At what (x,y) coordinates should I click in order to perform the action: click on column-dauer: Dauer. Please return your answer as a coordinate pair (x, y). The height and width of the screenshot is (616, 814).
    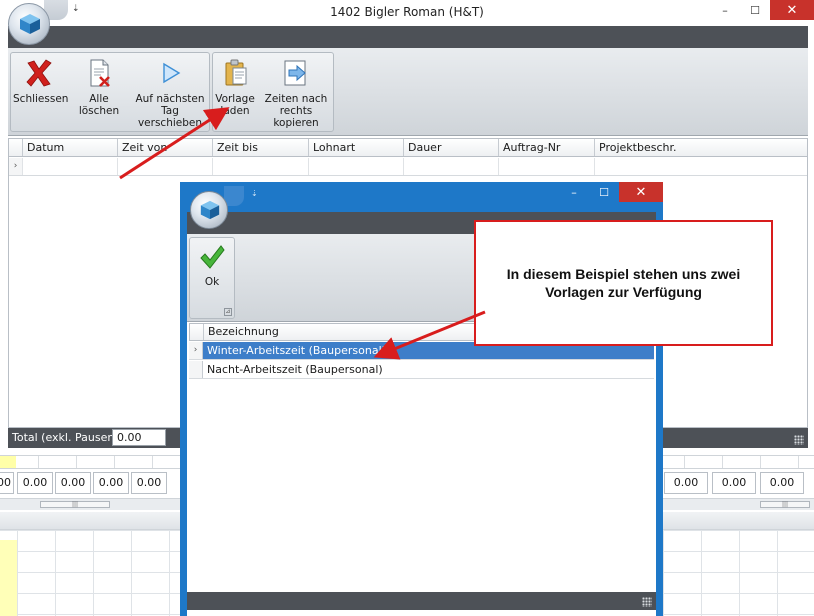
    Looking at the image, I should click on (451, 147).